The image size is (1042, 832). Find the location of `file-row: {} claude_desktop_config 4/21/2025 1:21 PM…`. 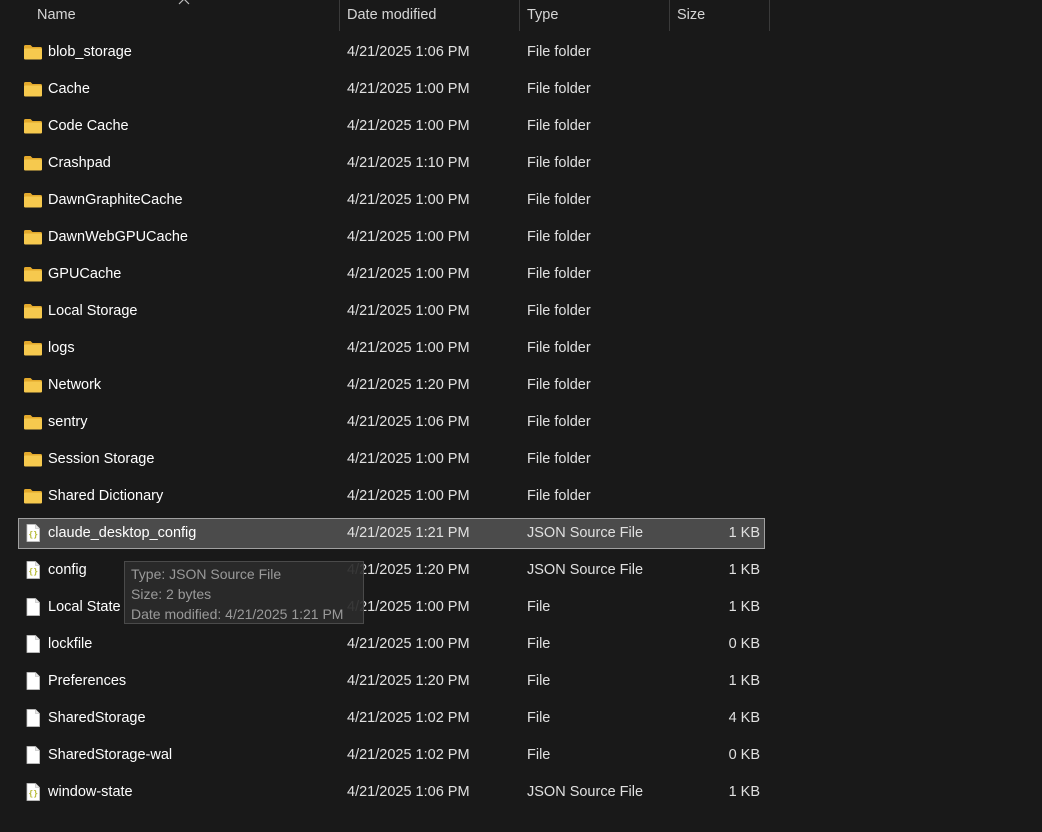

file-row: {} claude_desktop_config 4/21/2025 1:21 PM… is located at coordinates (391, 533).